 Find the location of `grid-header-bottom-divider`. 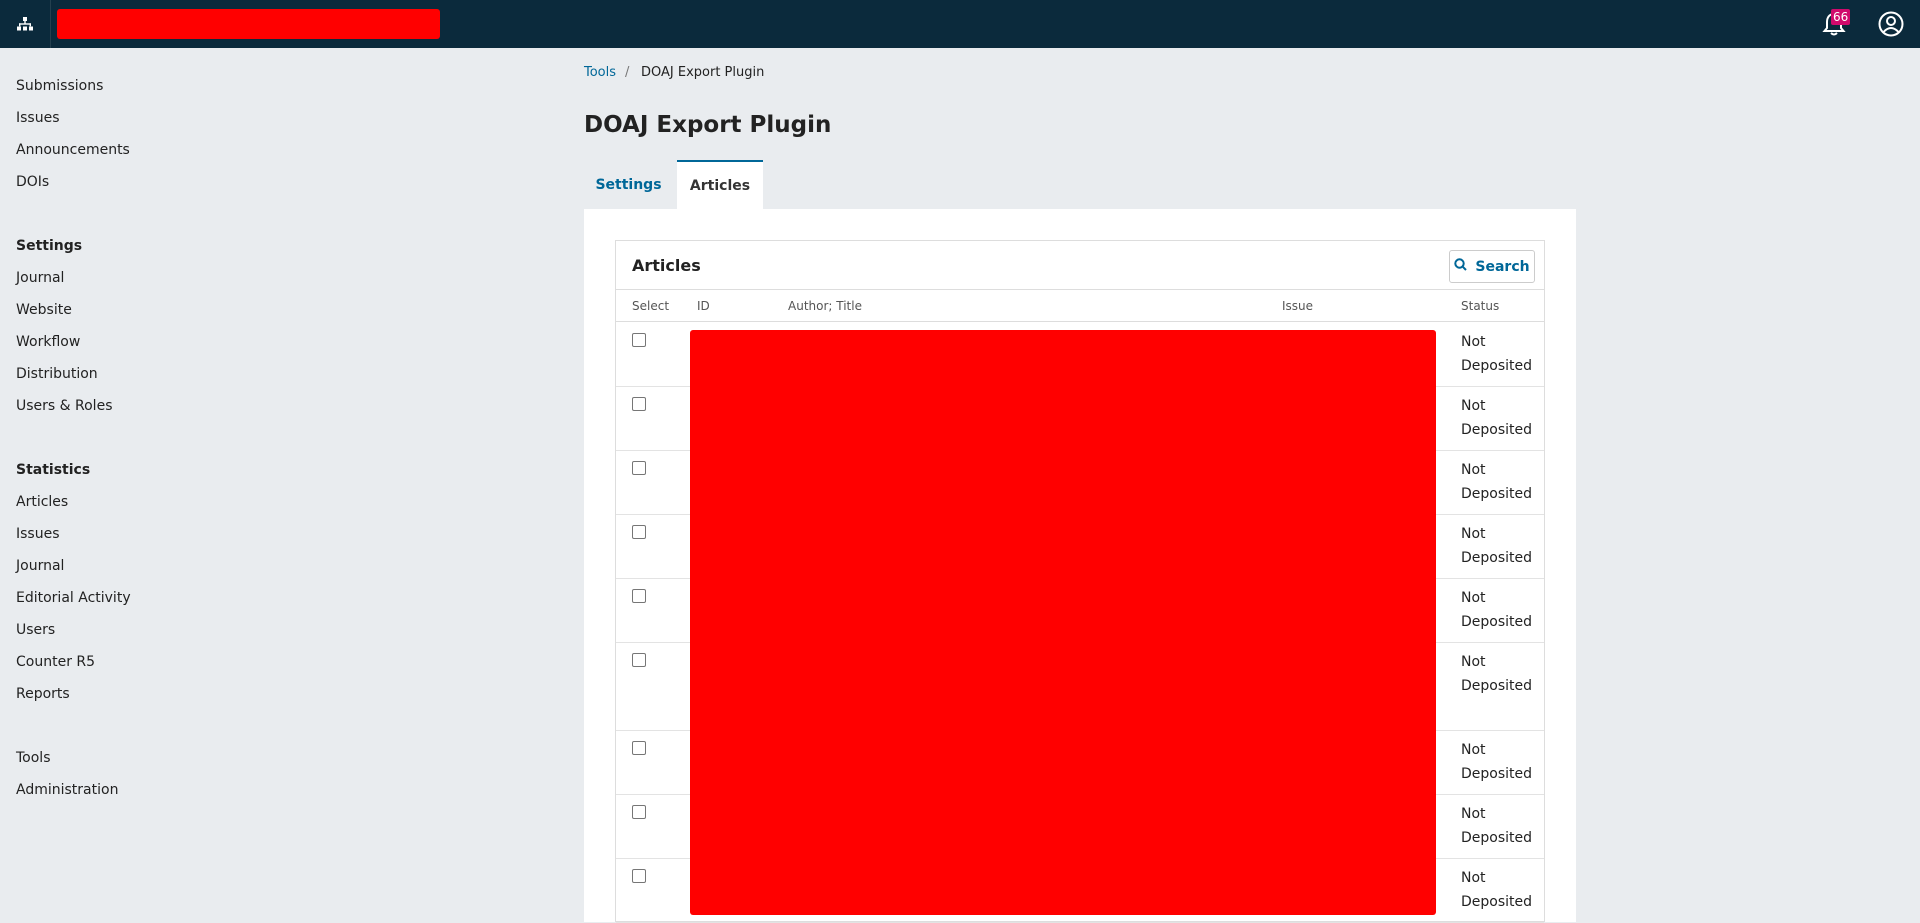

grid-header-bottom-divider is located at coordinates (1080, 321).